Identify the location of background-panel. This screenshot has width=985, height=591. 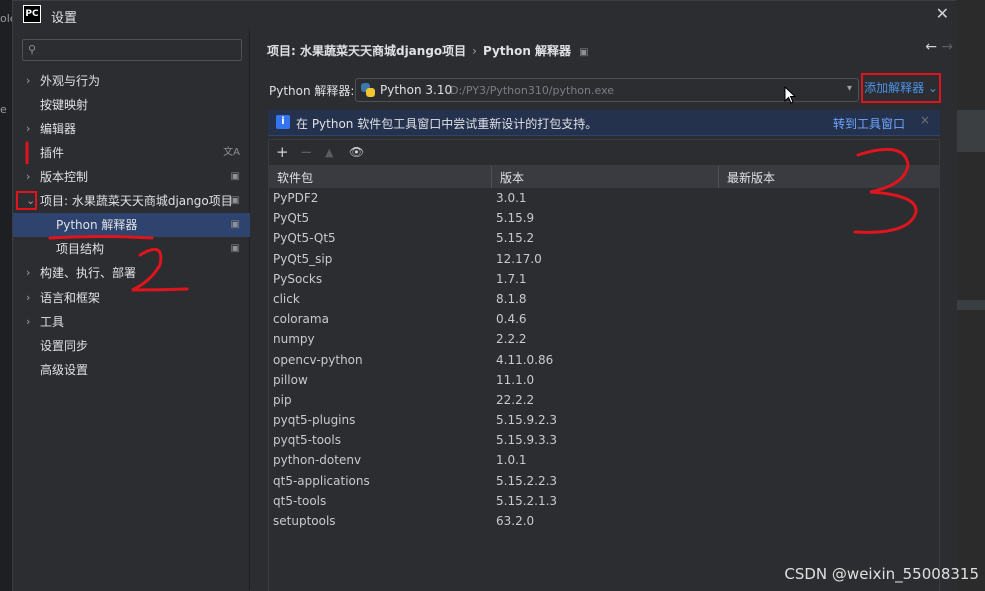
(970, 305).